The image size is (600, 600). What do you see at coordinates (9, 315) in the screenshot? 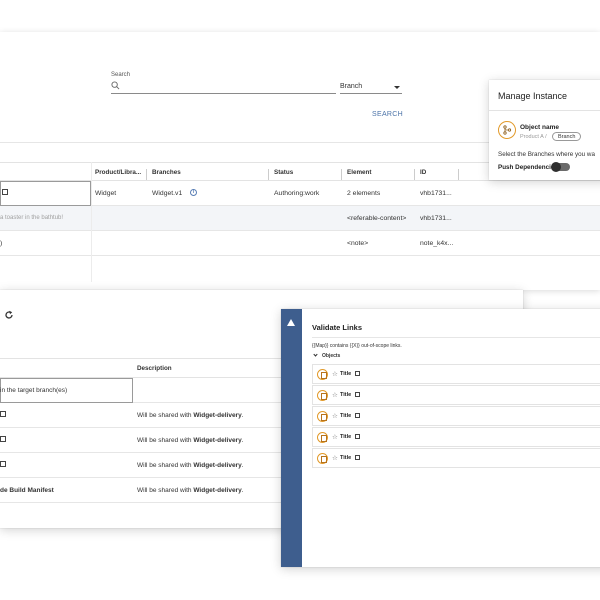
I see `refresh-icon` at bounding box center [9, 315].